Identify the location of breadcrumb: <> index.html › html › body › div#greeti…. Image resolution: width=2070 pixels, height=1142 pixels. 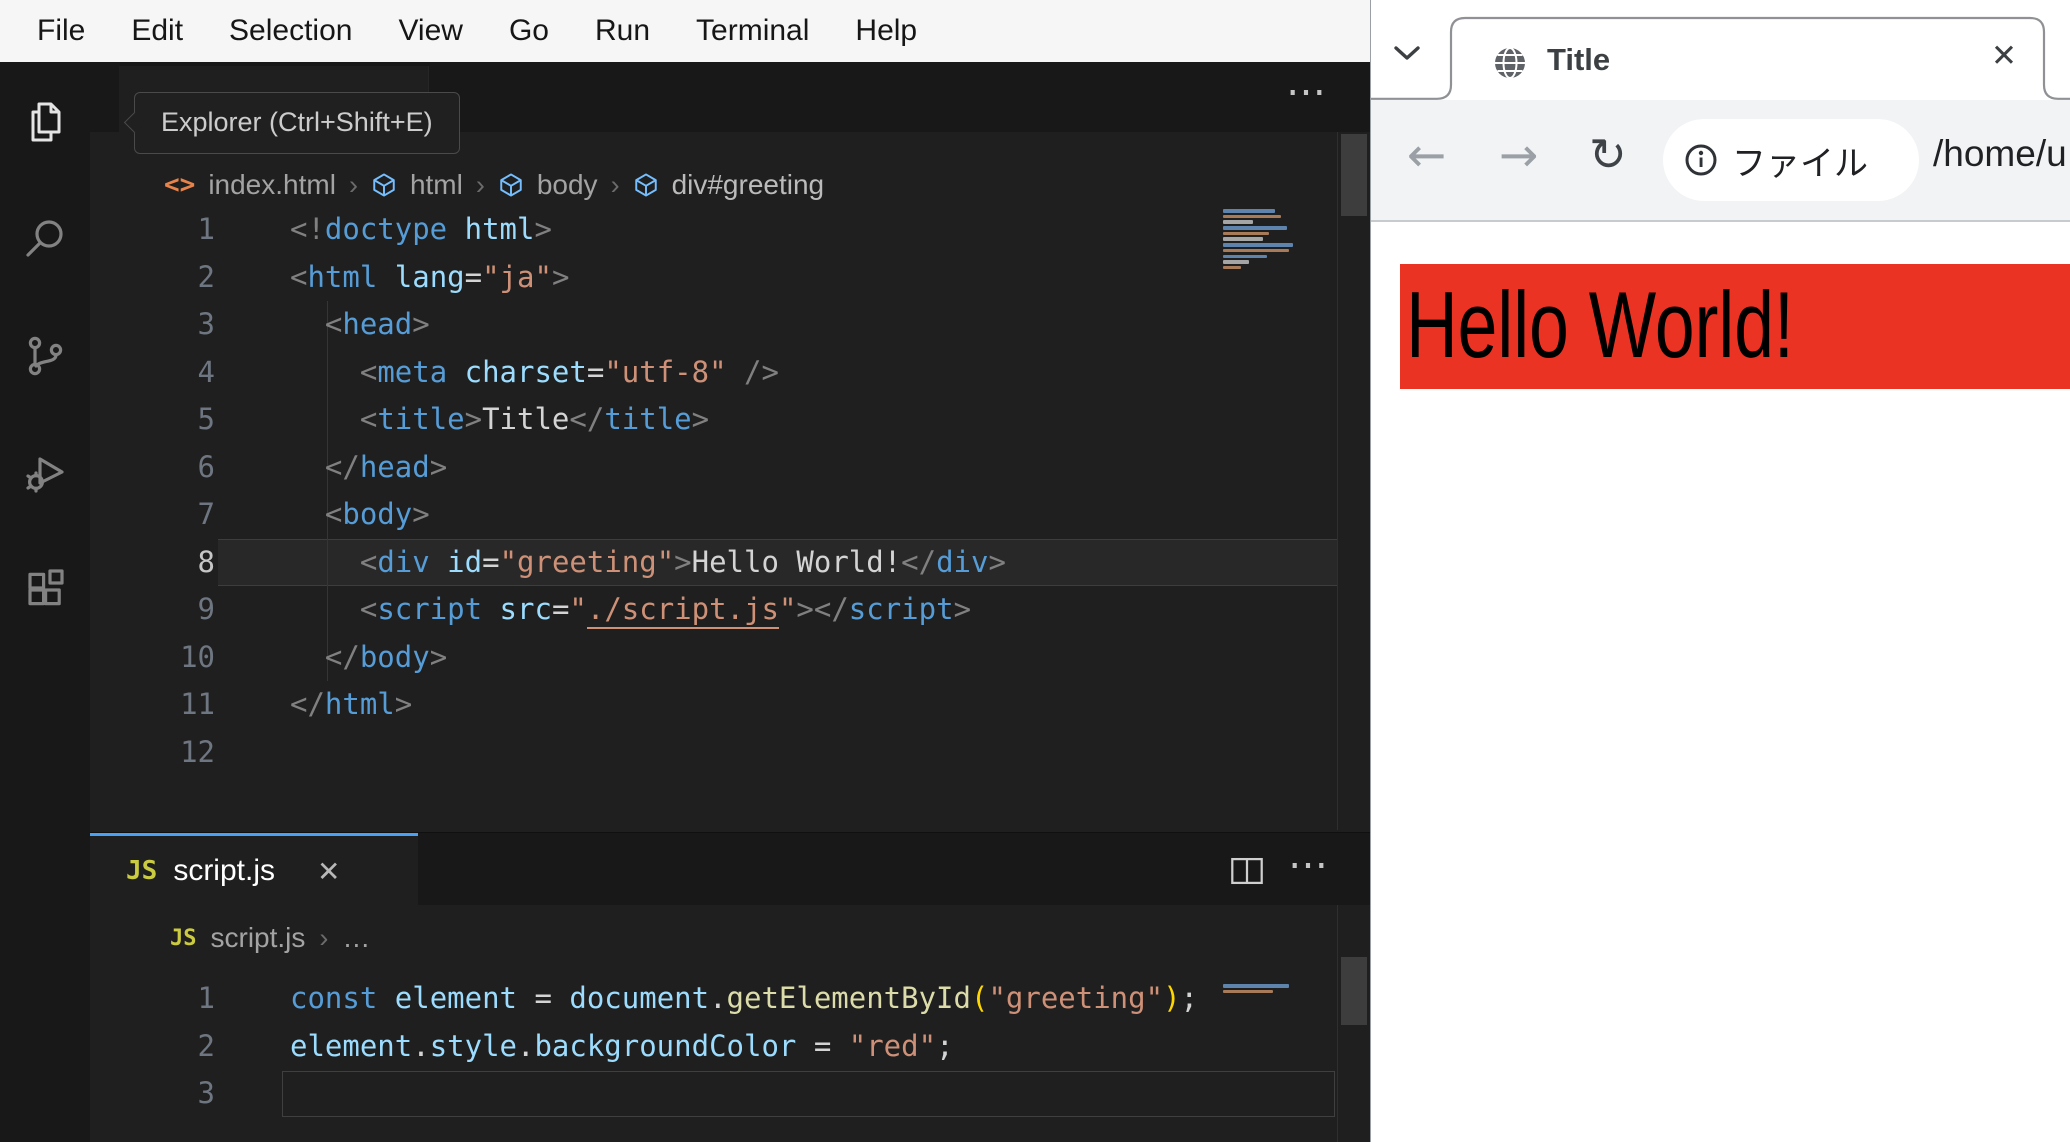
(730, 185).